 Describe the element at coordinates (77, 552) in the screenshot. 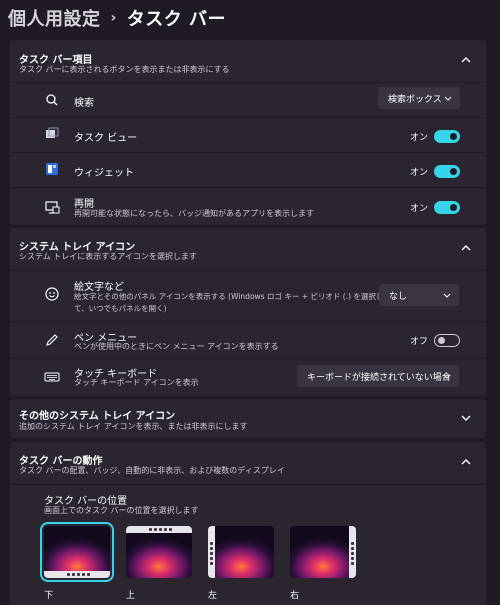

I see `position-bottom-option` at that location.